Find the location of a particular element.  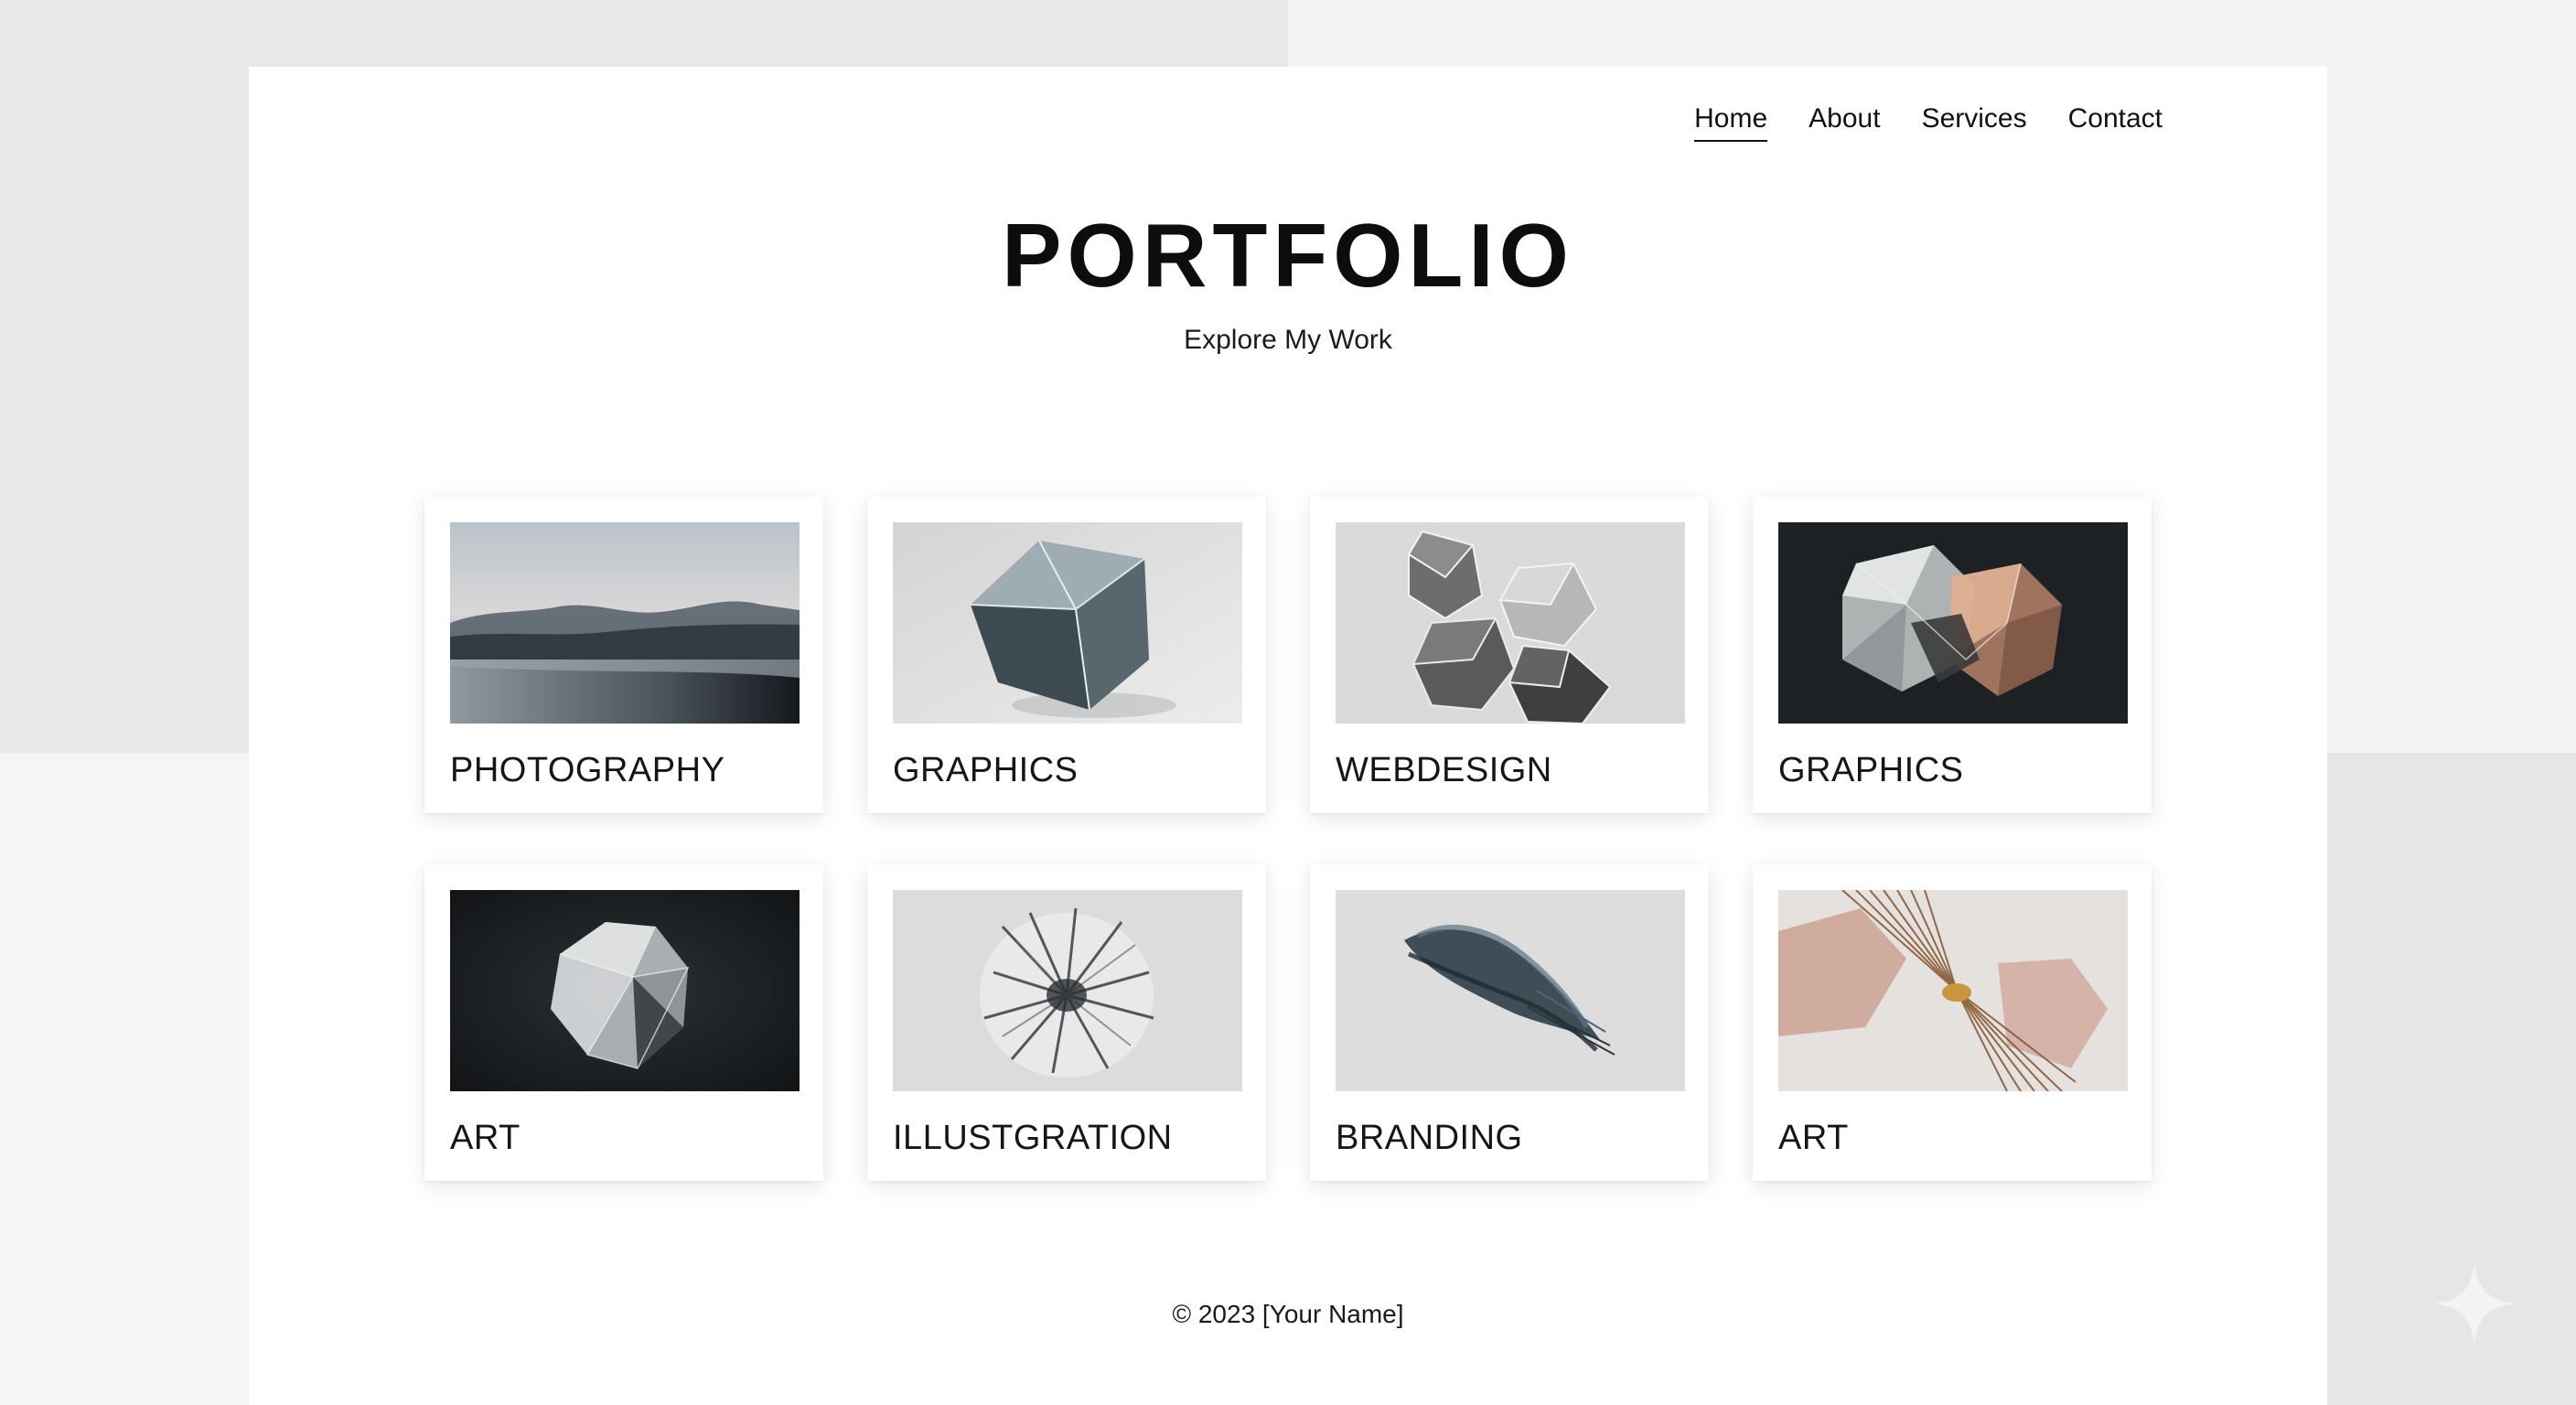

copper-wire-bundle-image is located at coordinates (1953, 990).